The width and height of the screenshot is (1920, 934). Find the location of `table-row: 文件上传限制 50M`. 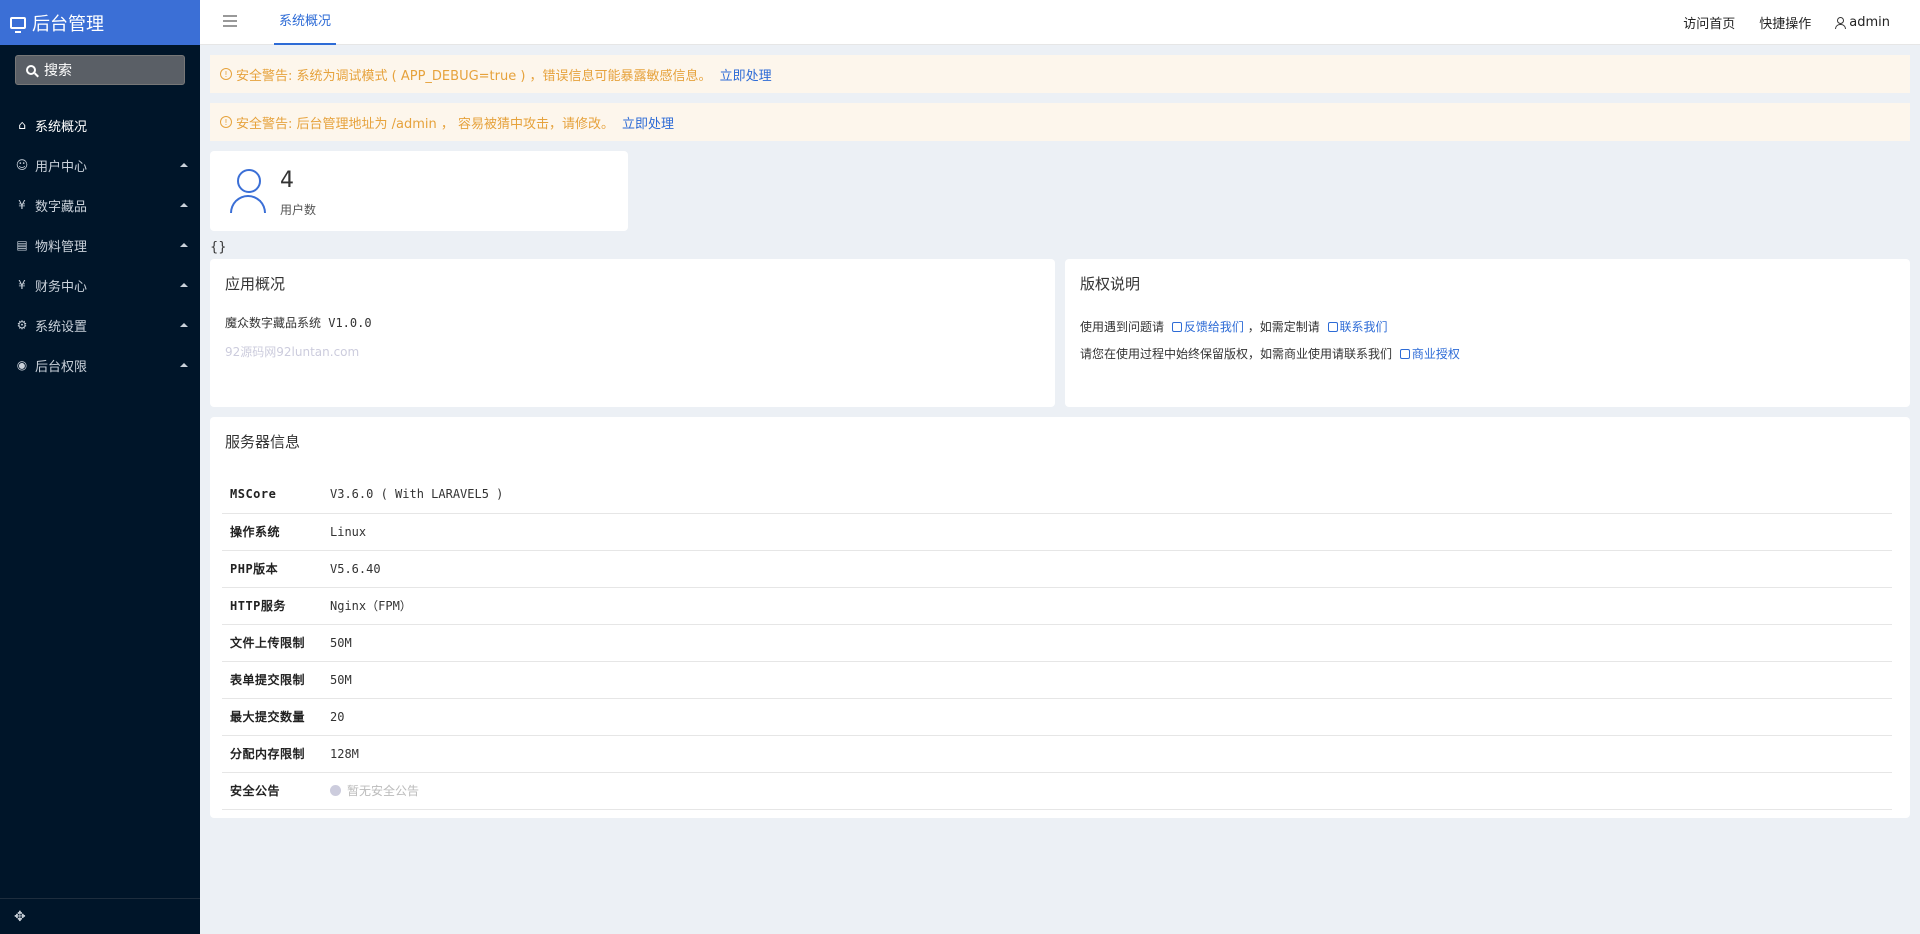

table-row: 文件上传限制 50M is located at coordinates (1057, 642).